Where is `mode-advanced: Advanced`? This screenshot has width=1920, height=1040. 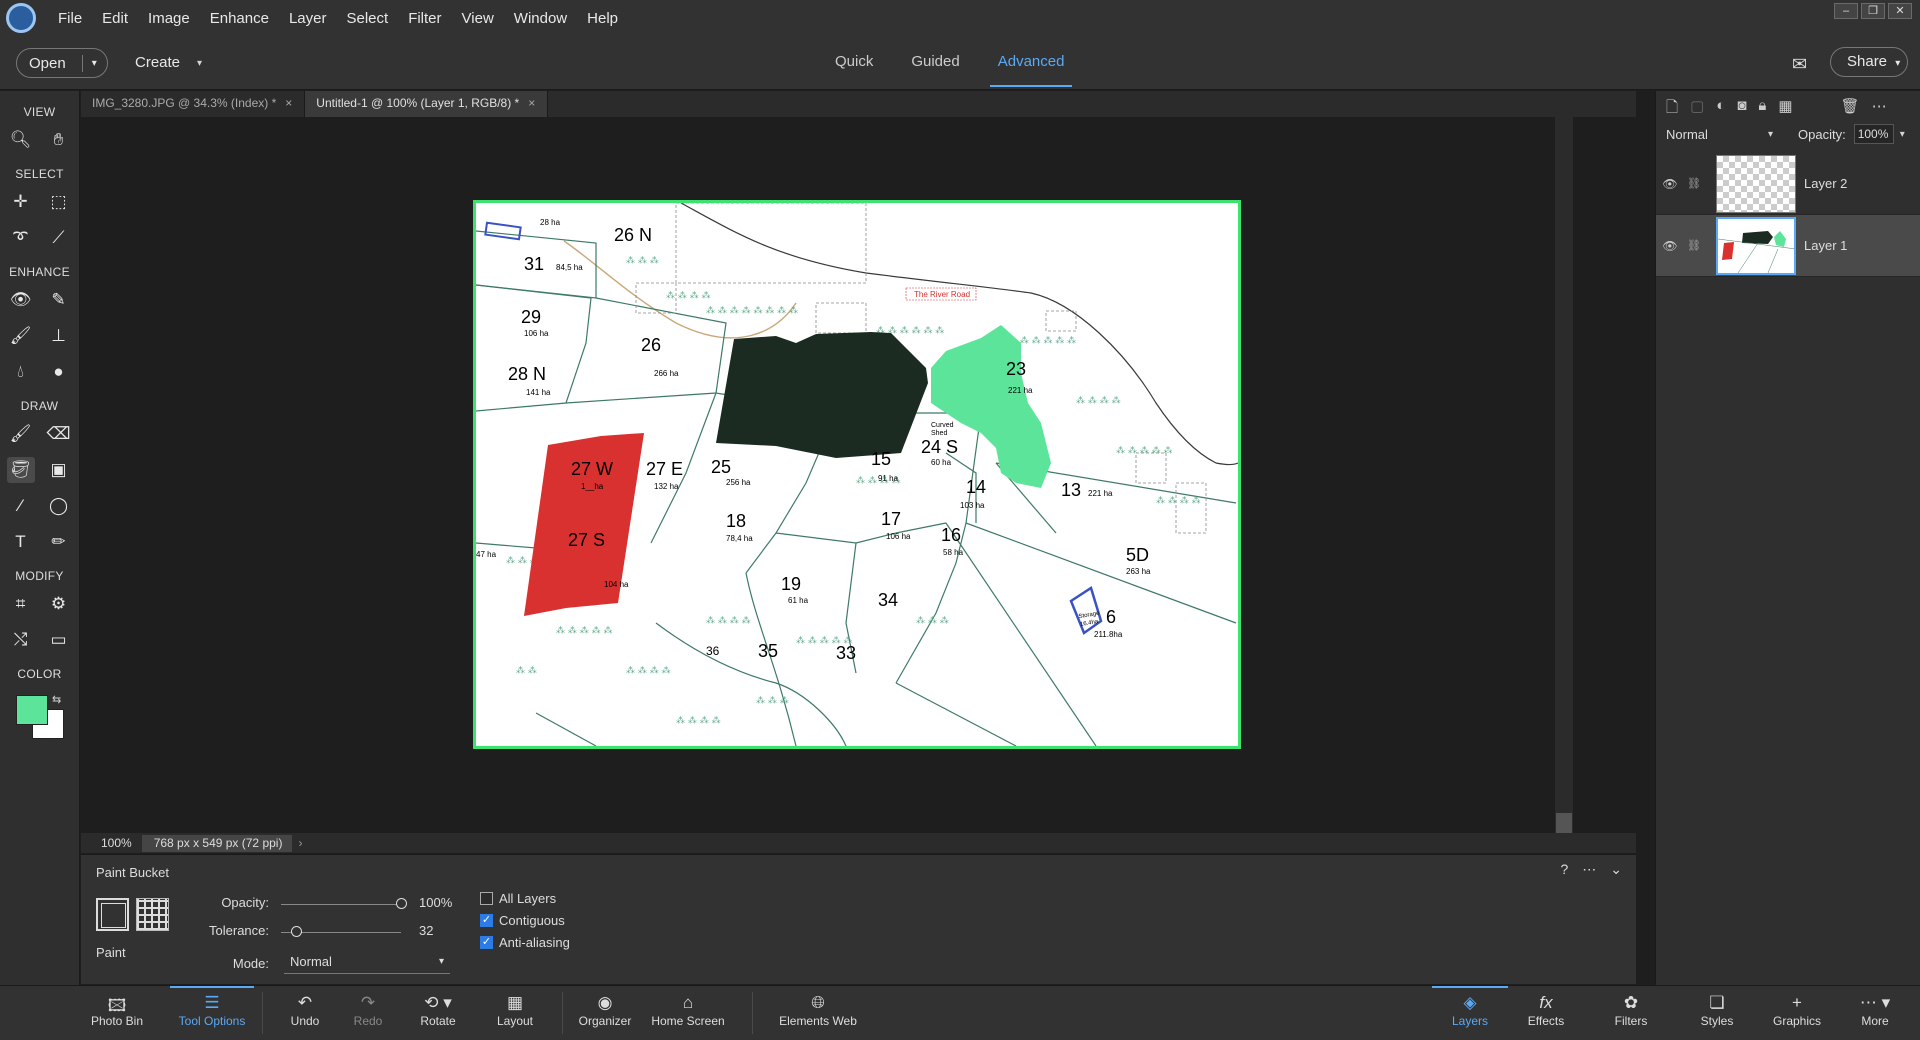 mode-advanced: Advanced is located at coordinates (1031, 70).